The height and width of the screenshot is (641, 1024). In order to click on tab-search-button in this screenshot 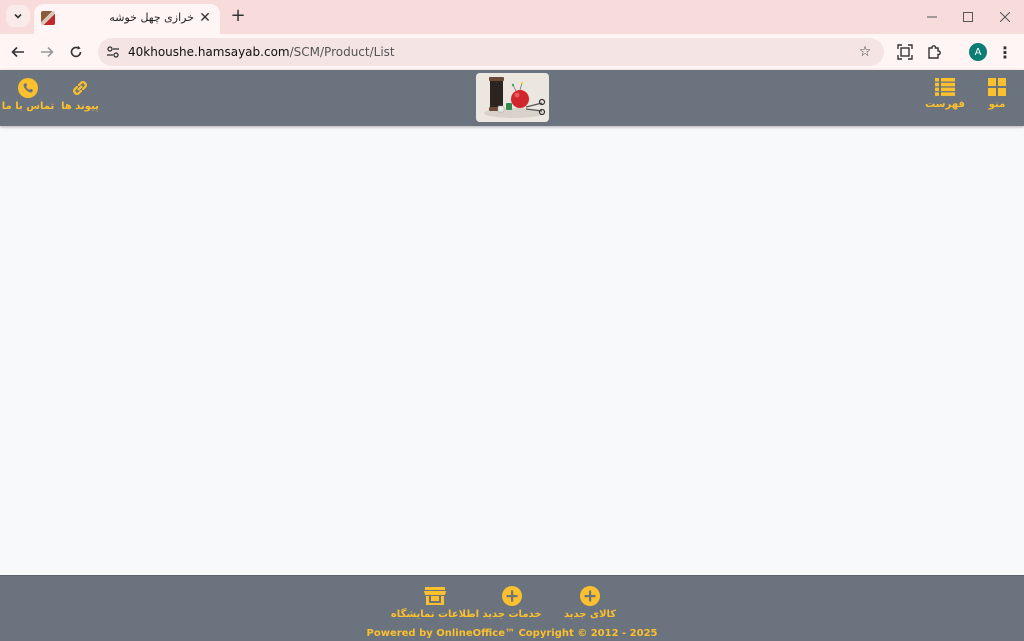, I will do `click(18, 16)`.